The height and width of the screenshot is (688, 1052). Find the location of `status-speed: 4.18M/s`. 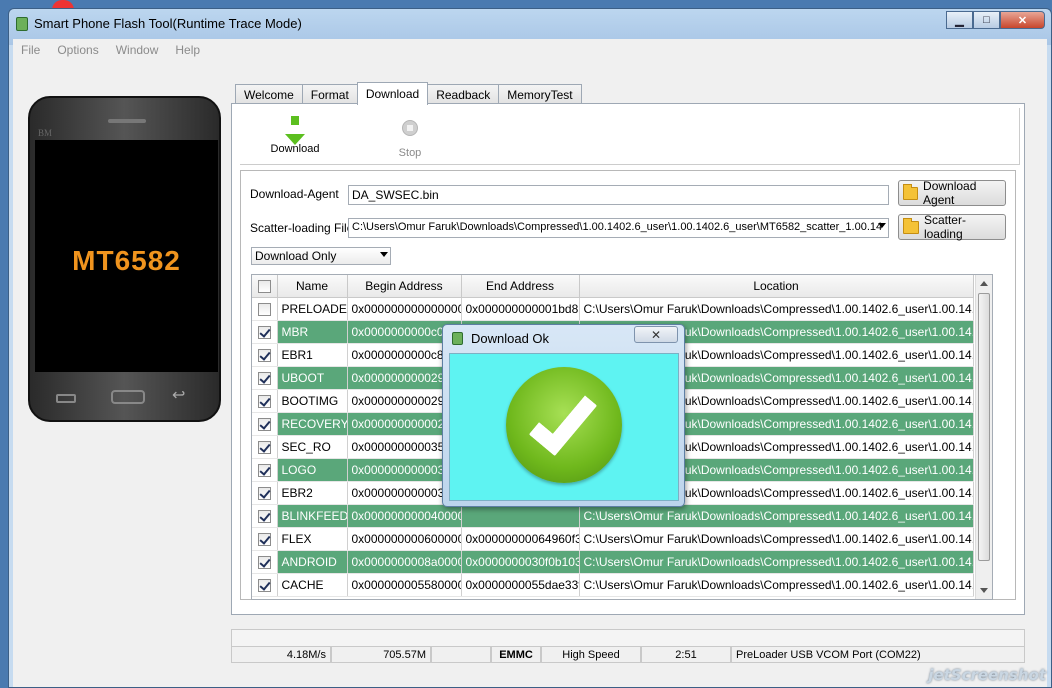

status-speed: 4.18M/s is located at coordinates (281, 655).